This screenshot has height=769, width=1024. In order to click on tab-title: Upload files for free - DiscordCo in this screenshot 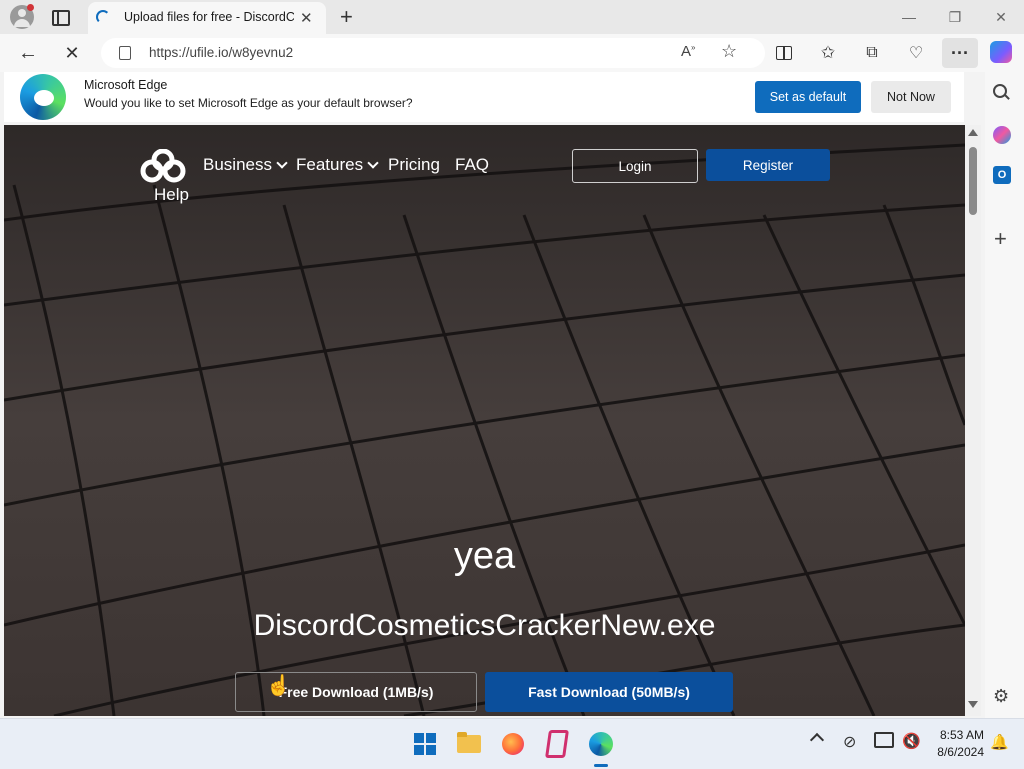, I will do `click(209, 17)`.